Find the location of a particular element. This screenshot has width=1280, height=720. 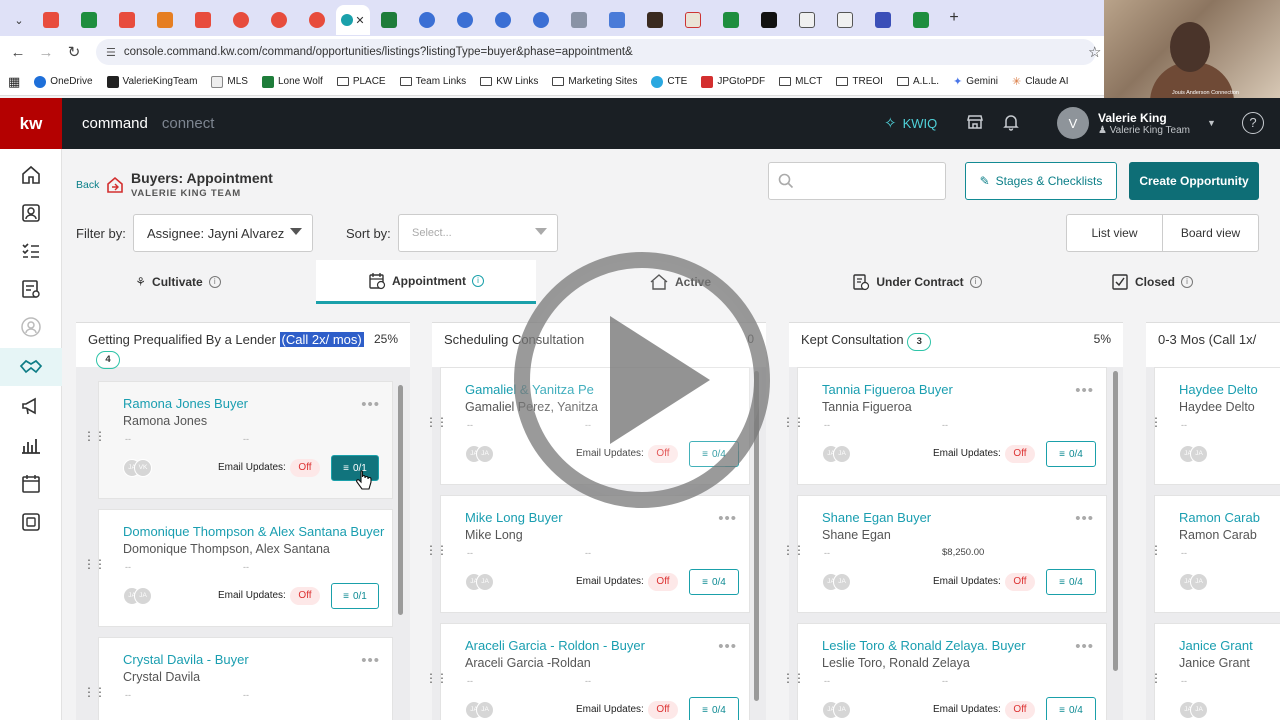

bookmark-treoi: TREOI is located at coordinates (859, 81).